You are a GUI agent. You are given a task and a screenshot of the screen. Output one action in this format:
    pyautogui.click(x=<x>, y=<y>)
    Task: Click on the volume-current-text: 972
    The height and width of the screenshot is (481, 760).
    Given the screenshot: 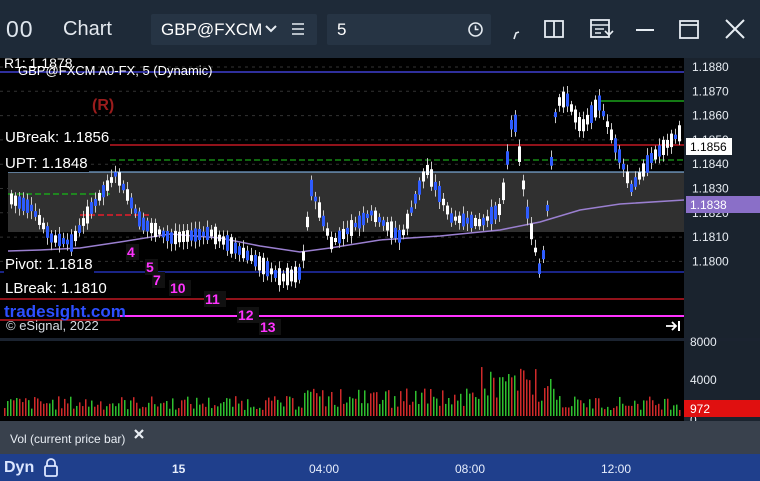 What is the action you would take?
    pyautogui.click(x=700, y=409)
    